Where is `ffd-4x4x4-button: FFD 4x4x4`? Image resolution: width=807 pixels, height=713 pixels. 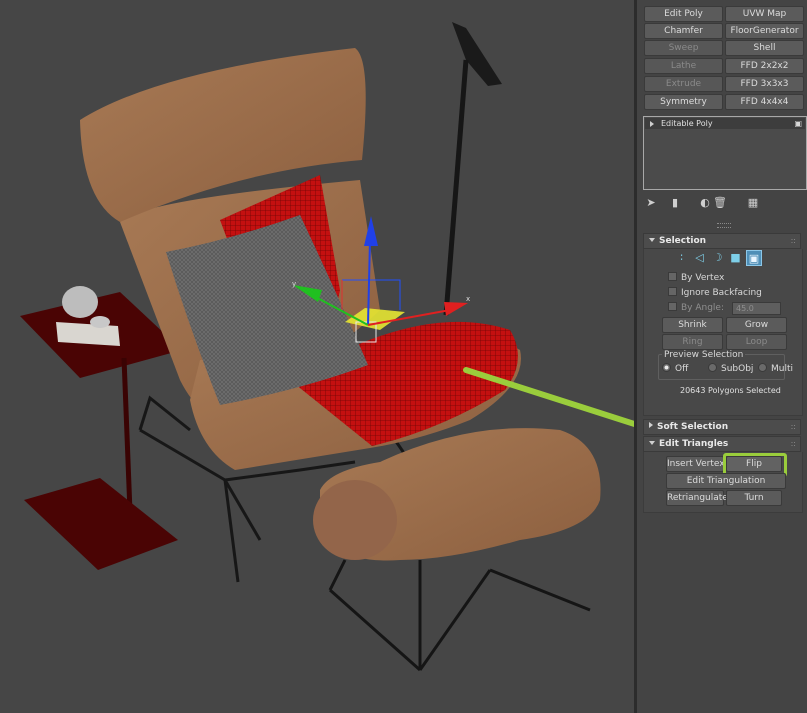
ffd-4x4x4-button: FFD 4x4x4 is located at coordinates (764, 102).